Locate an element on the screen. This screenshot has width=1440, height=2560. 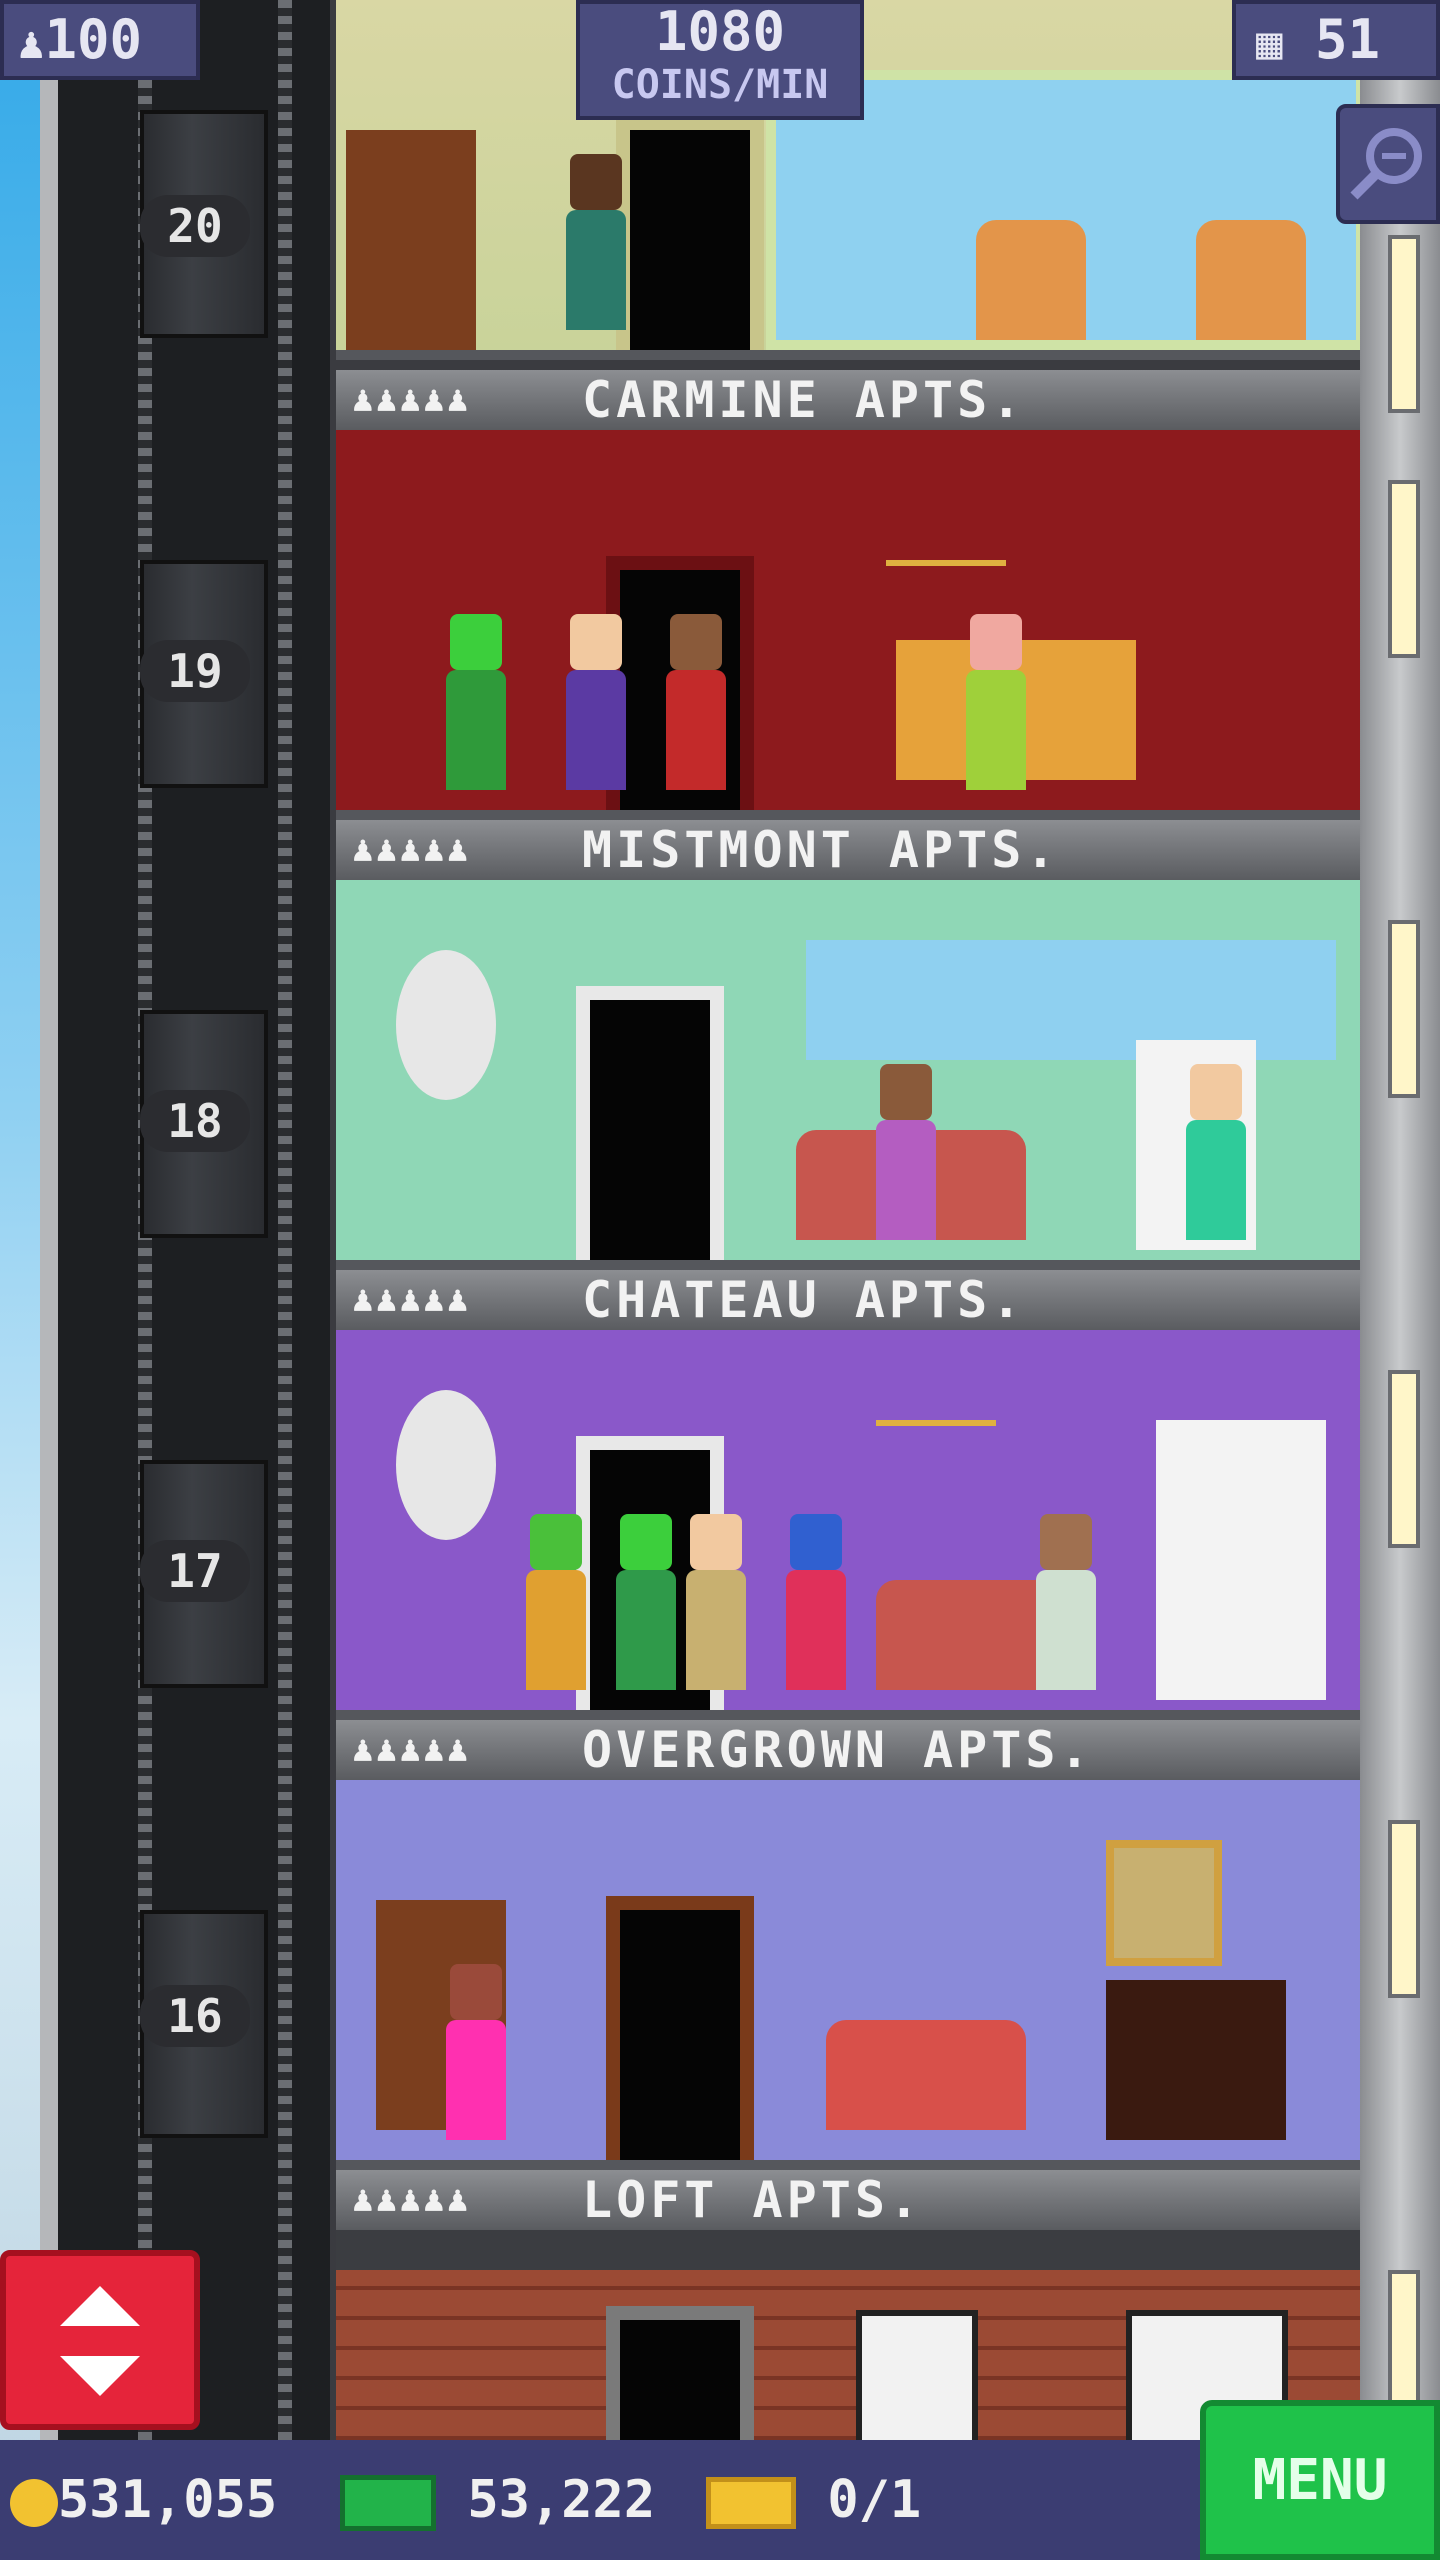
floors-counter: ▦ 51 is located at coordinates (1336, 40).